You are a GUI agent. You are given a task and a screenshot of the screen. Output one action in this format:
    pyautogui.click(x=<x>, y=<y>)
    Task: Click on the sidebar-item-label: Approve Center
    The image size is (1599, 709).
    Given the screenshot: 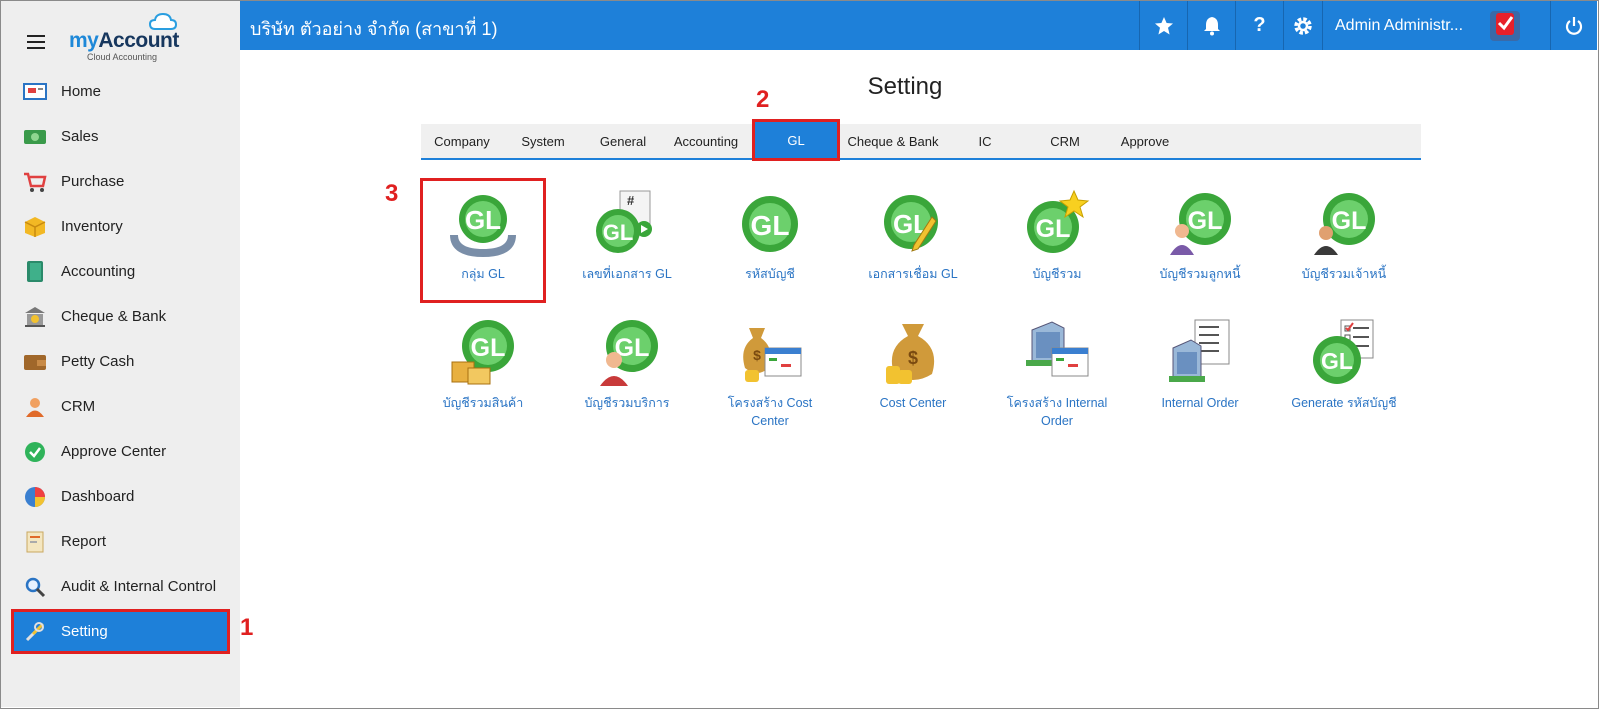 What is the action you would take?
    pyautogui.click(x=114, y=451)
    